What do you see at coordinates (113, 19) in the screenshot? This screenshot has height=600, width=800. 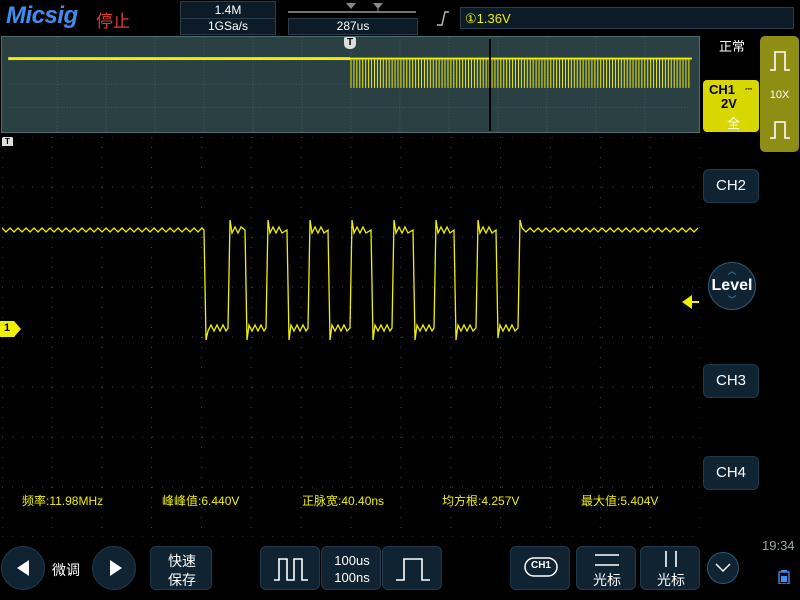 I see `run-stop-status: 停止` at bounding box center [113, 19].